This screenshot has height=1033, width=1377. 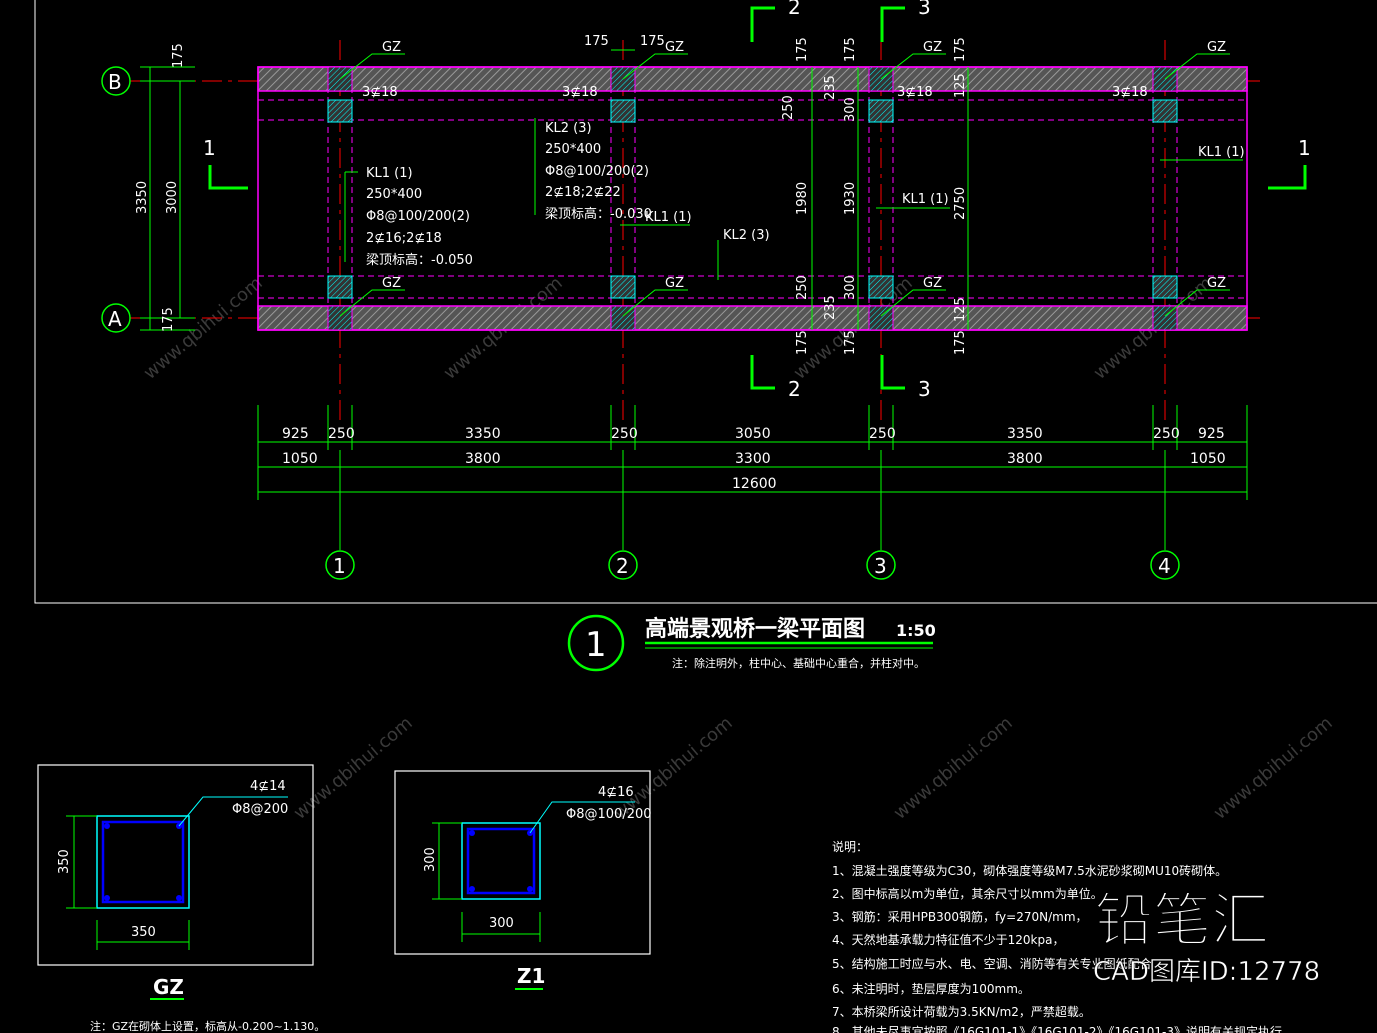 What do you see at coordinates (925, 199) in the screenshot?
I see `kl1-right2-label: KL1 (1)` at bounding box center [925, 199].